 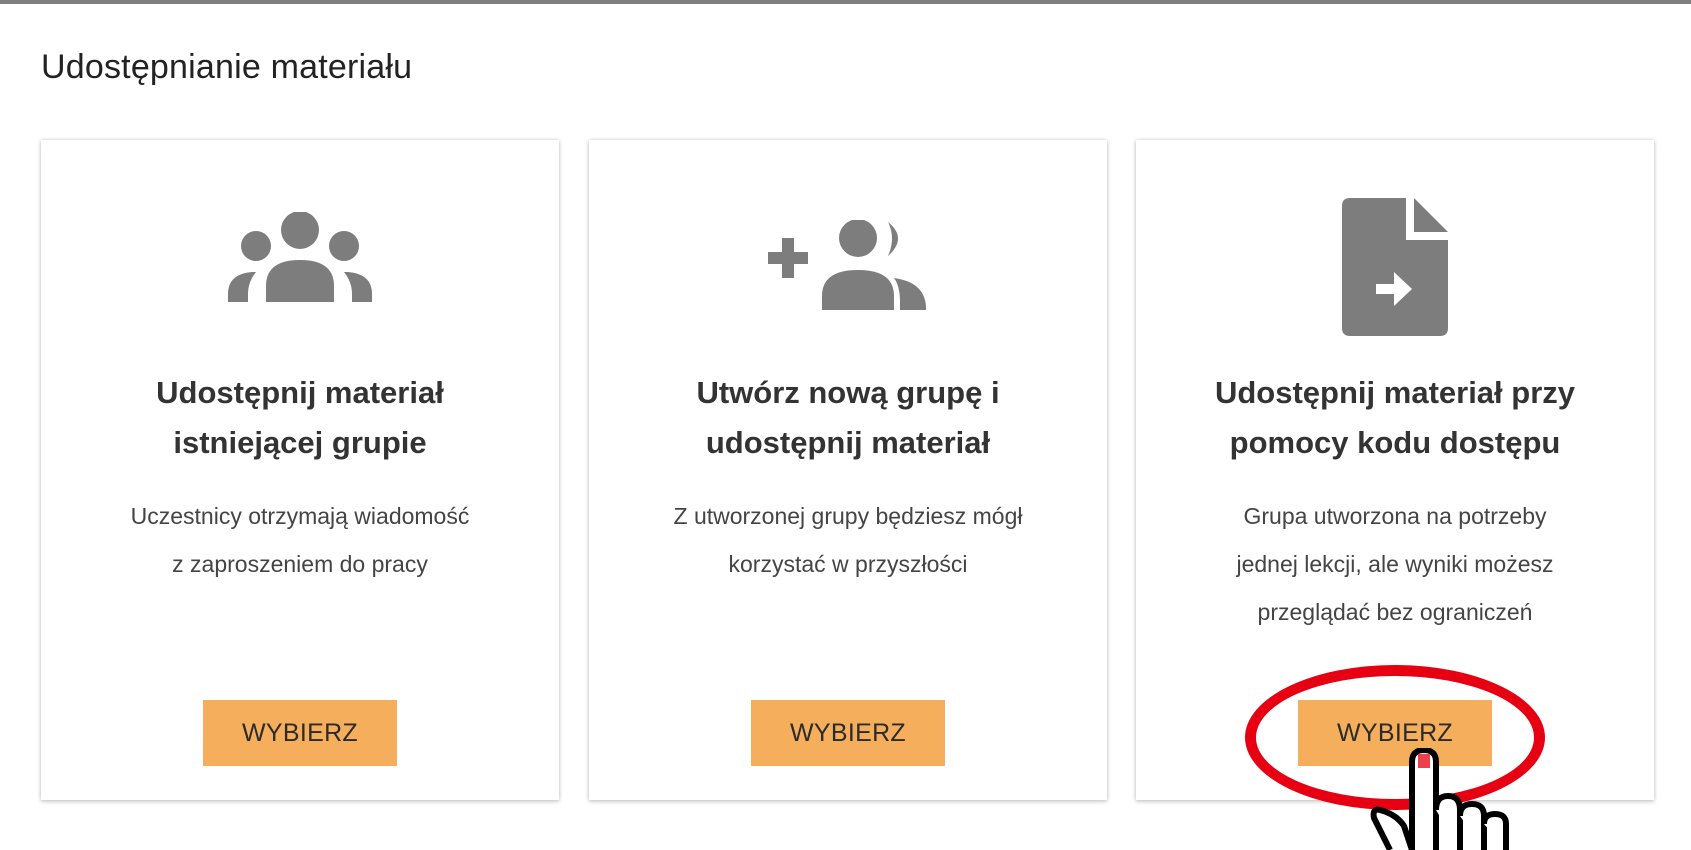 What do you see at coordinates (847, 265) in the screenshot?
I see `add-users-icon` at bounding box center [847, 265].